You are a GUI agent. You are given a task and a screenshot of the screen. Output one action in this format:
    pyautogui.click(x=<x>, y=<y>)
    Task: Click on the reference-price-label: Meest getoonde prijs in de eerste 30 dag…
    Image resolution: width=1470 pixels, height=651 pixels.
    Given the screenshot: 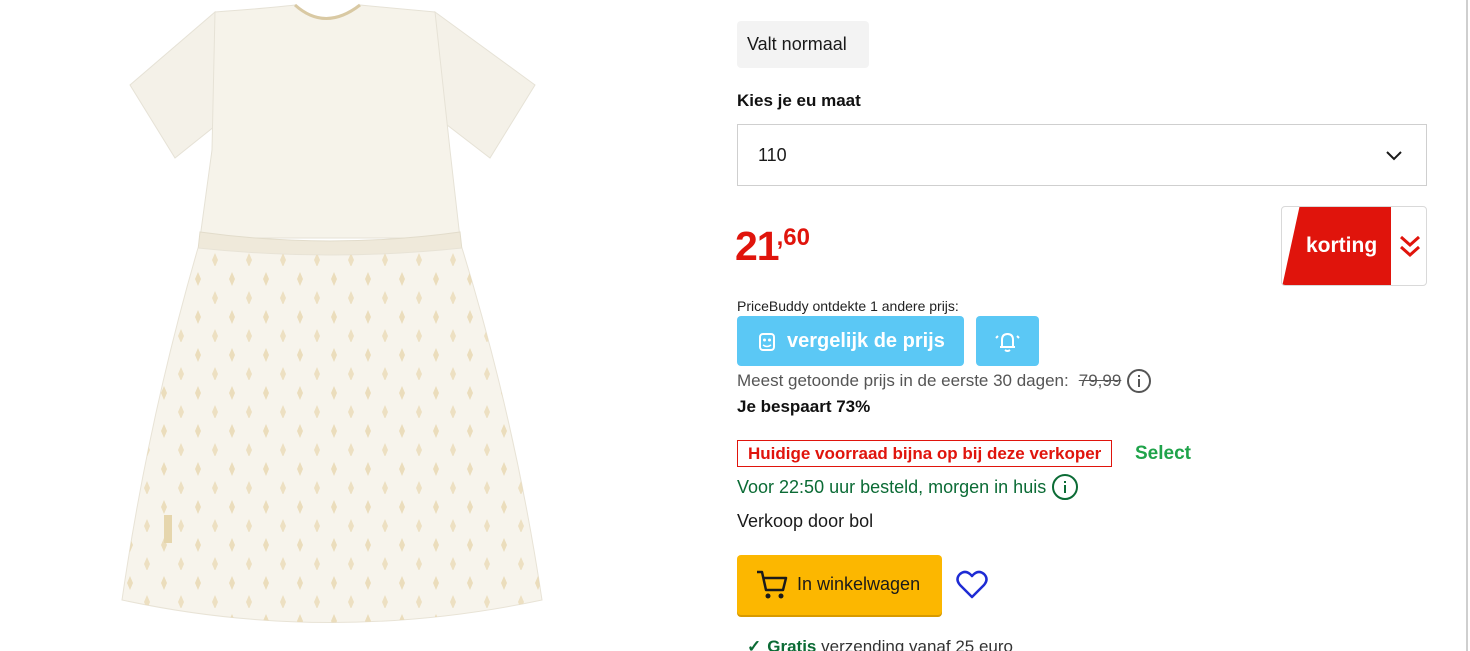 What is the action you would take?
    pyautogui.click(x=903, y=380)
    